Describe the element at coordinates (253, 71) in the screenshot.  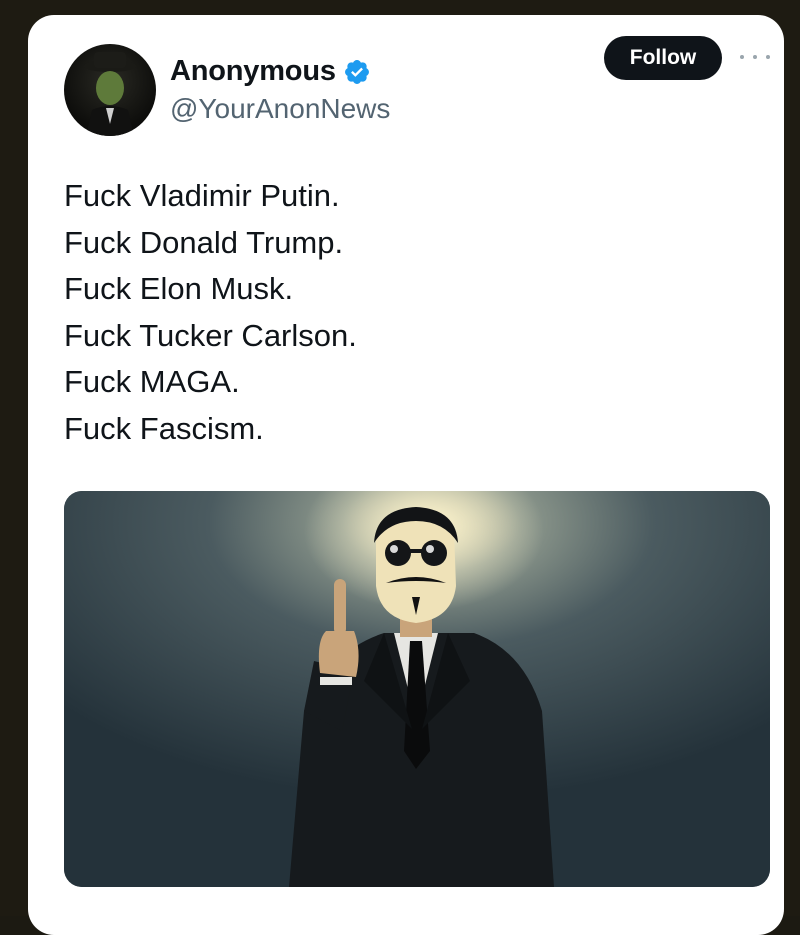
I see `author-display-name: Anonymous` at that location.